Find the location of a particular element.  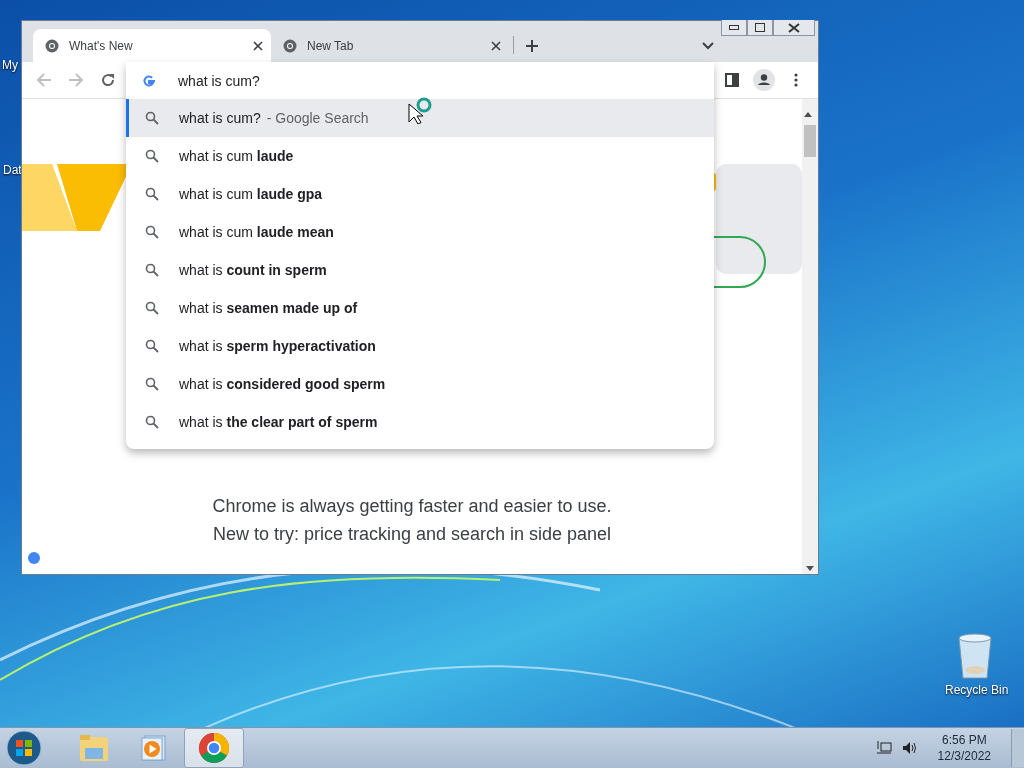

reload-icon is located at coordinates (108, 80).